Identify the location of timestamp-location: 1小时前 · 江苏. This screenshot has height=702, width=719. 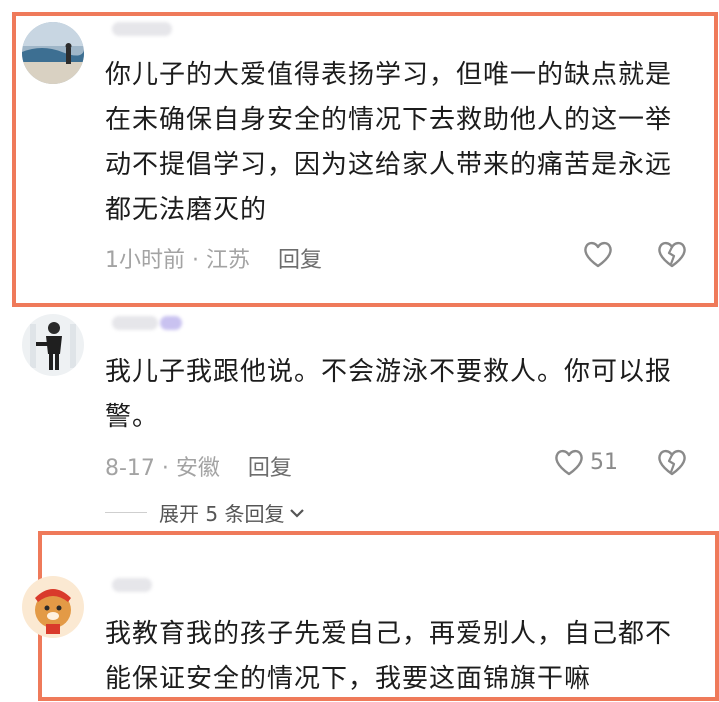
(177, 260).